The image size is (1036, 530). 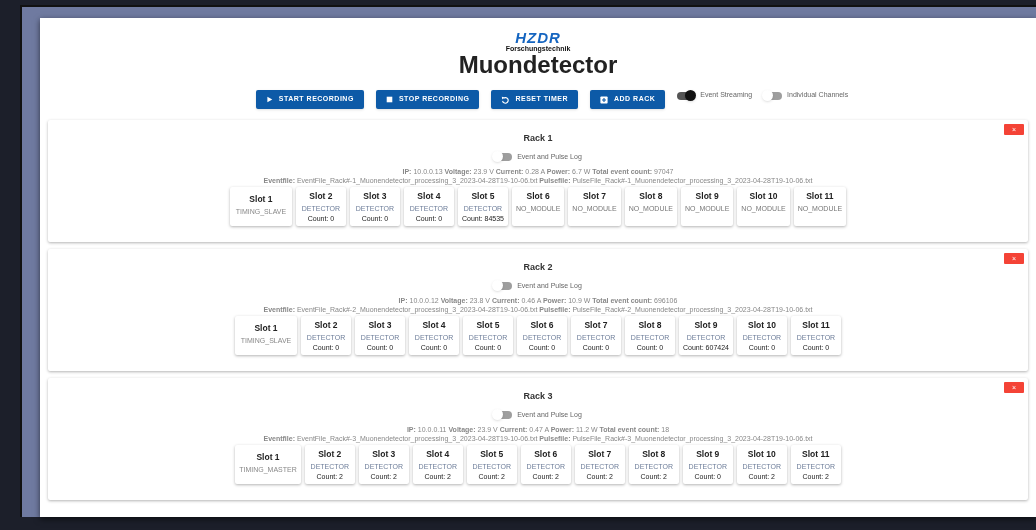 I want to click on play-icon, so click(x=269, y=99).